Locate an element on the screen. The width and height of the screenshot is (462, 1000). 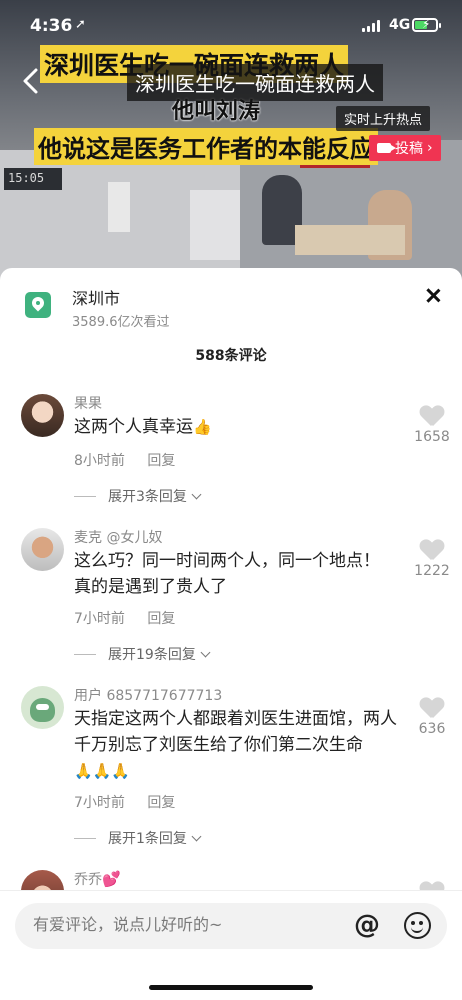
heart-emoji-icon: 💕 is located at coordinates (111, 879).